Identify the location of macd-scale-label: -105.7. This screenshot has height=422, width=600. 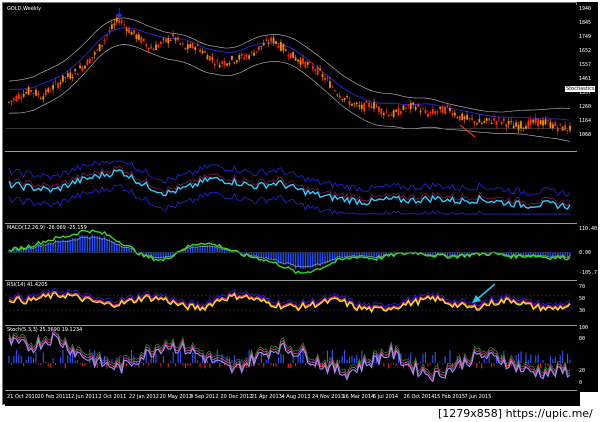
(588, 273).